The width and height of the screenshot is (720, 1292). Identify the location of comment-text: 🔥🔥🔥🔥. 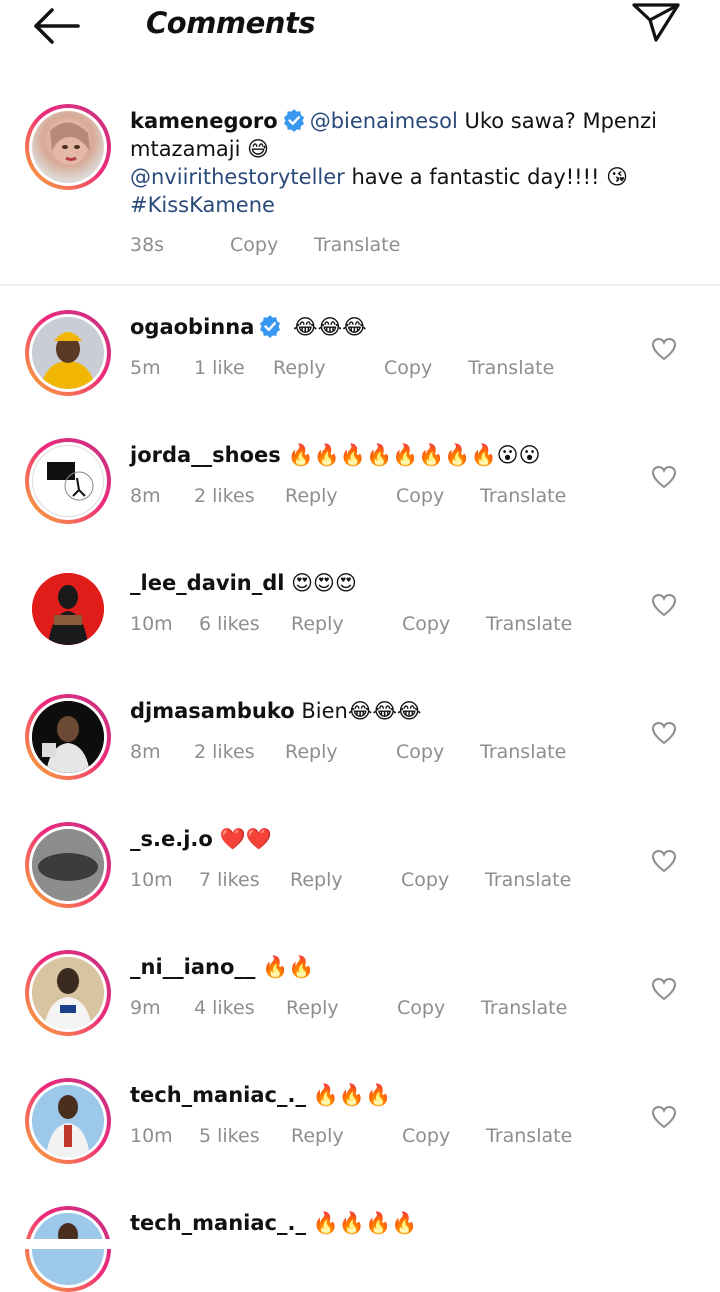
(365, 1223).